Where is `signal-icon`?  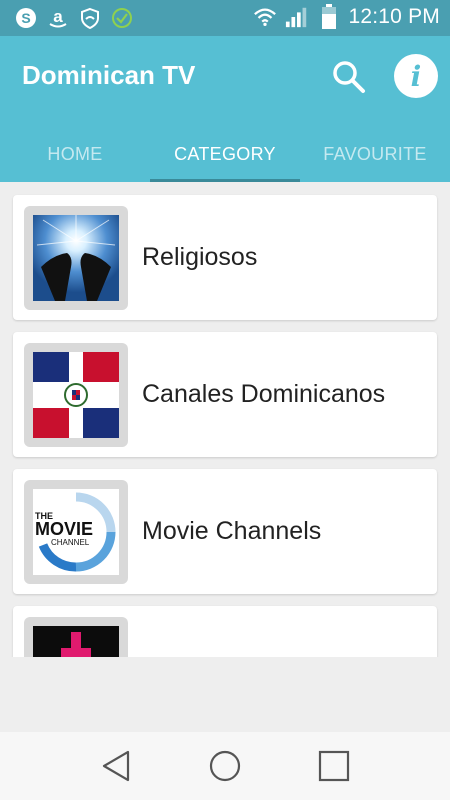
signal-icon is located at coordinates (297, 17).